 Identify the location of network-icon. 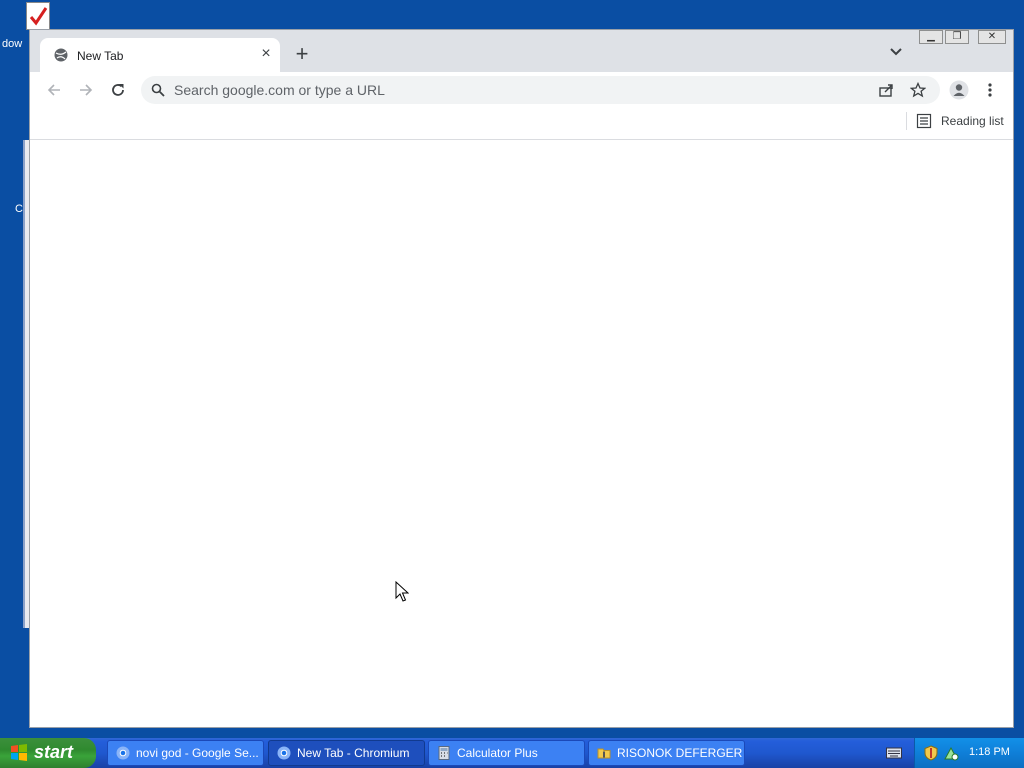
(951, 753).